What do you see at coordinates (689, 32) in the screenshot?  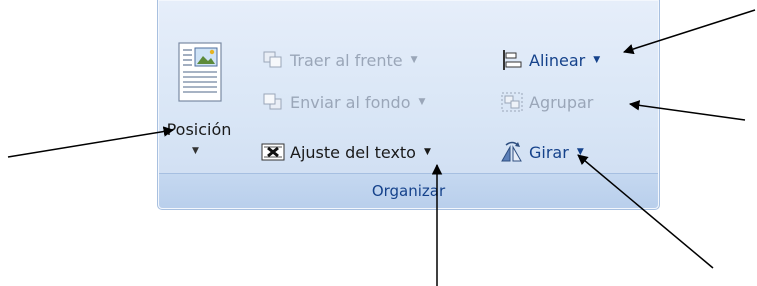 I see `arrow-to-align` at bounding box center [689, 32].